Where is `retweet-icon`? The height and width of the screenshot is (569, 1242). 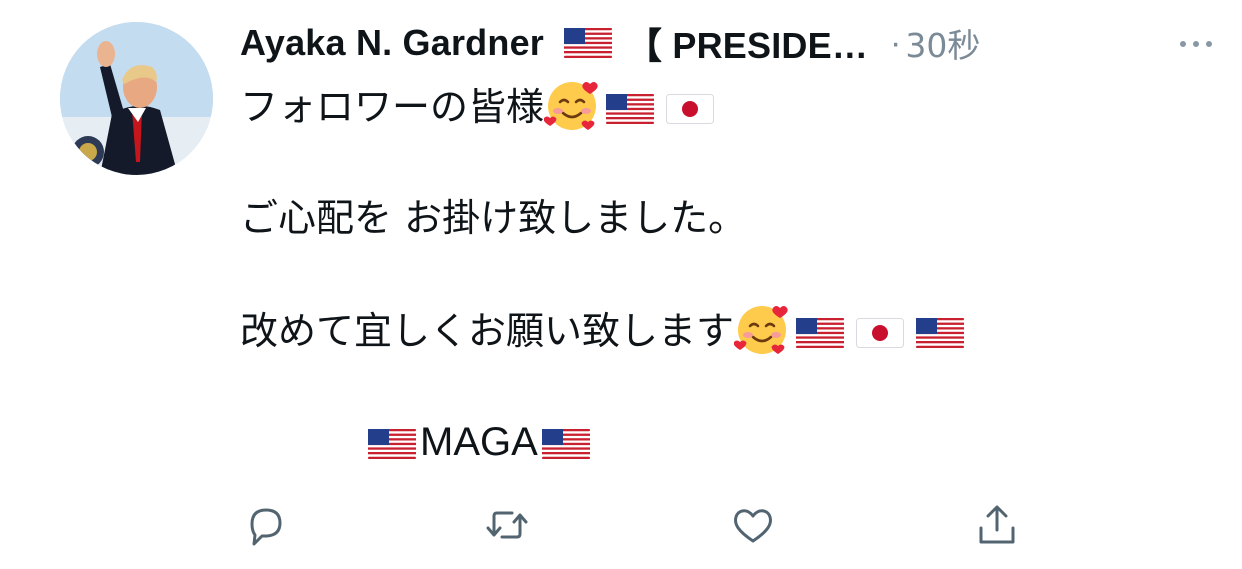 retweet-icon is located at coordinates (507, 525).